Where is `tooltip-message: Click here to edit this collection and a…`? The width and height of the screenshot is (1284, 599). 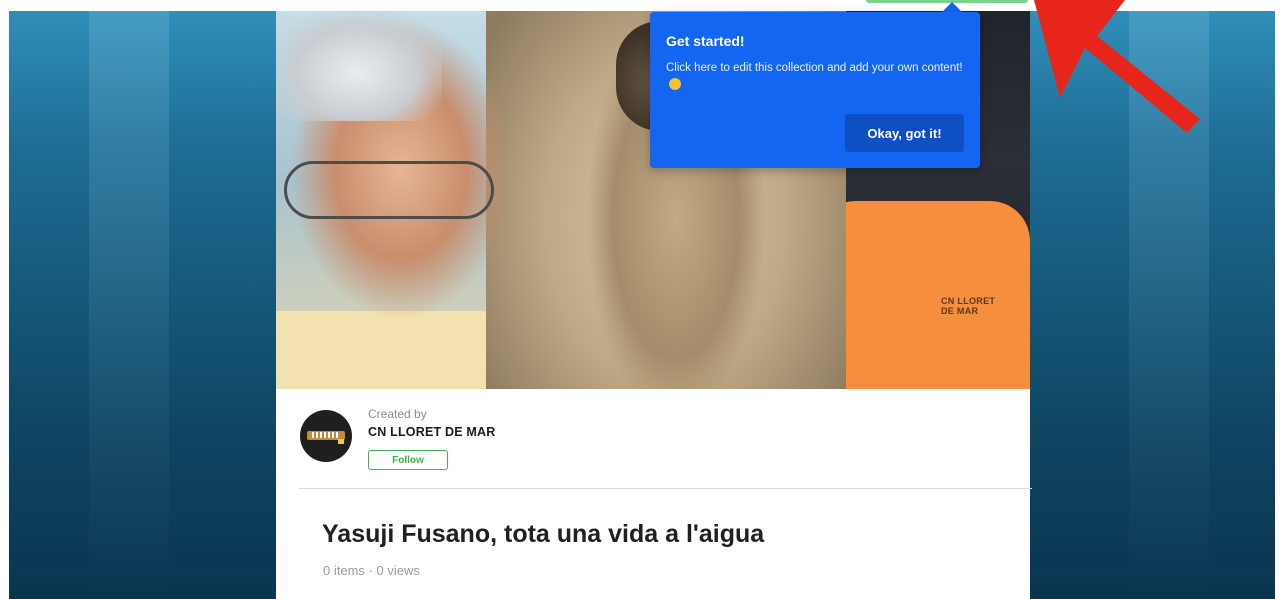
tooltip-message: Click here to edit this collection and a… is located at coordinates (816, 77).